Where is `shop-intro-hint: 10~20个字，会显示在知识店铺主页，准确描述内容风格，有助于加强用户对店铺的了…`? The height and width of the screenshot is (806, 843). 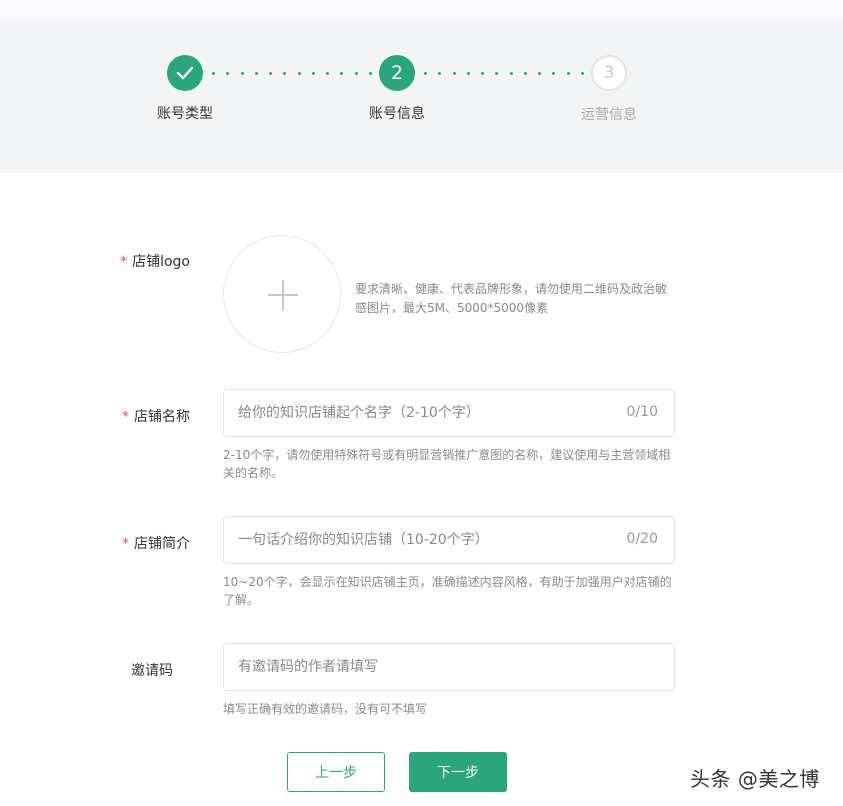
shop-intro-hint: 10~20个字，会显示在知识店铺主页，准确描述内容风格，有助于加强用户对店铺的了… is located at coordinates (447, 591).